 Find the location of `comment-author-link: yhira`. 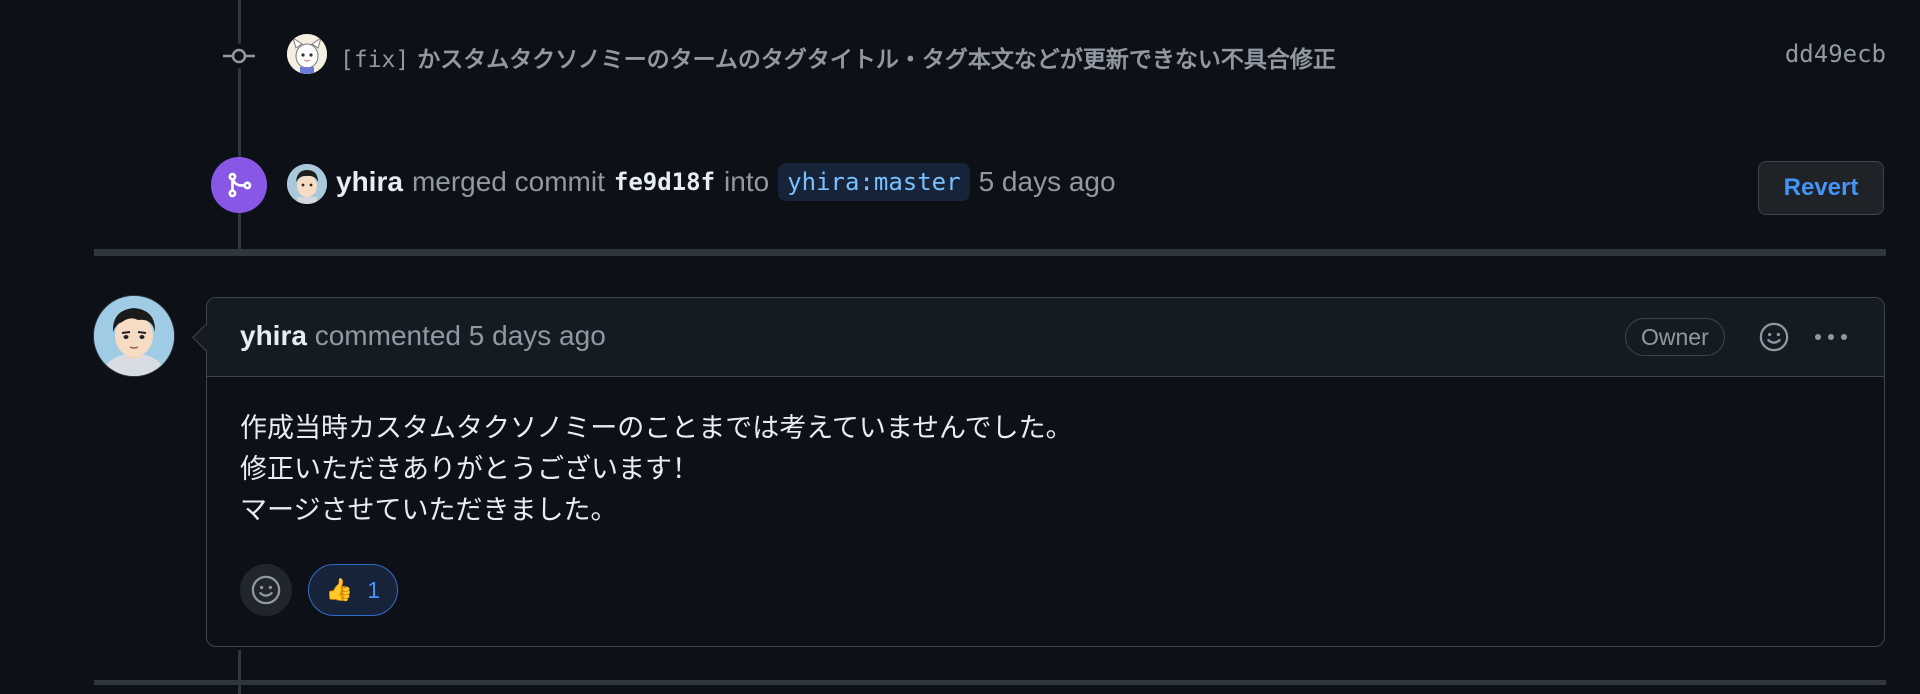

comment-author-link: yhira is located at coordinates (273, 335).